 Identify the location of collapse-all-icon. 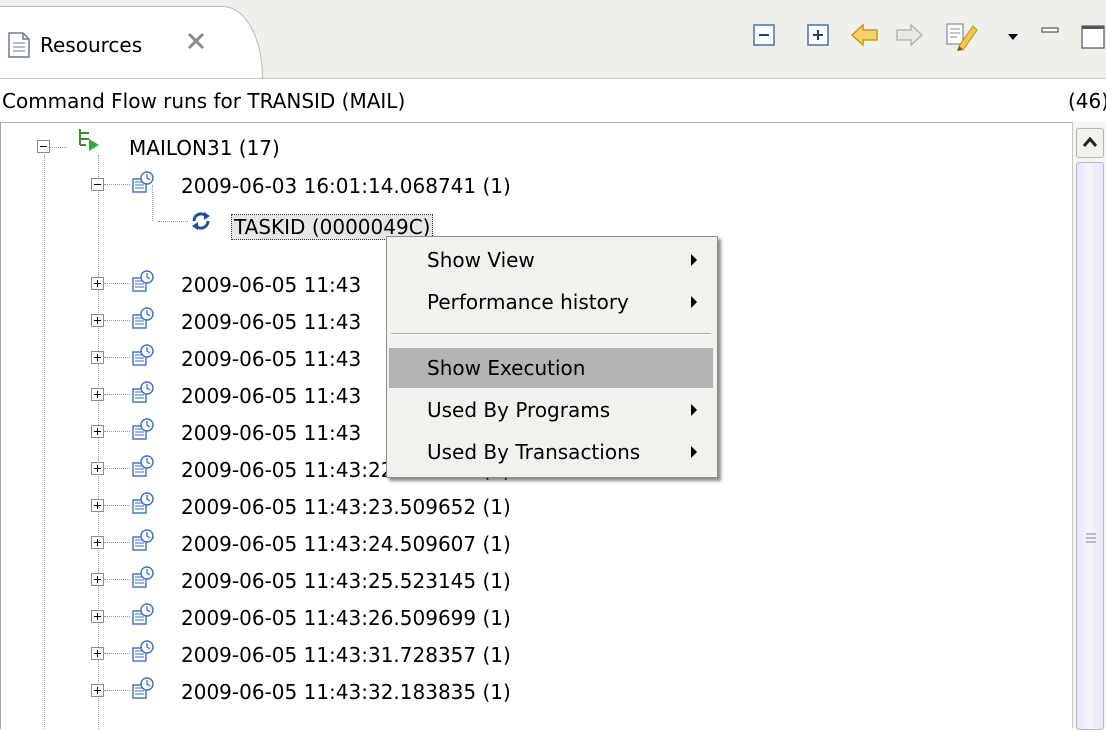
(765, 36).